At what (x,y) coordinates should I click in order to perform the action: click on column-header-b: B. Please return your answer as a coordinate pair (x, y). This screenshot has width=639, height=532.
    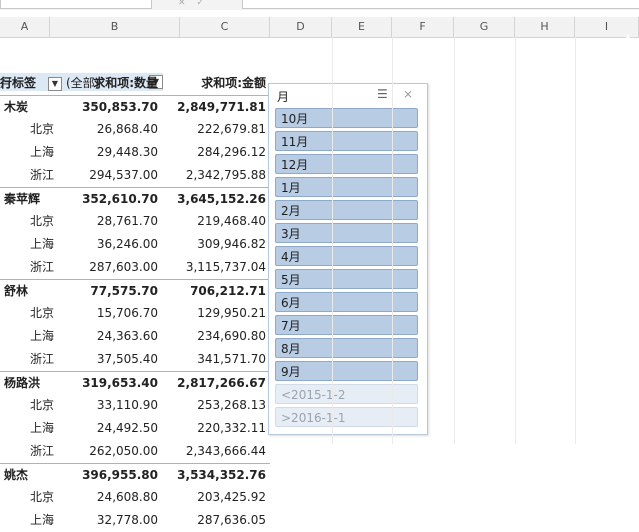
    Looking at the image, I should click on (115, 27).